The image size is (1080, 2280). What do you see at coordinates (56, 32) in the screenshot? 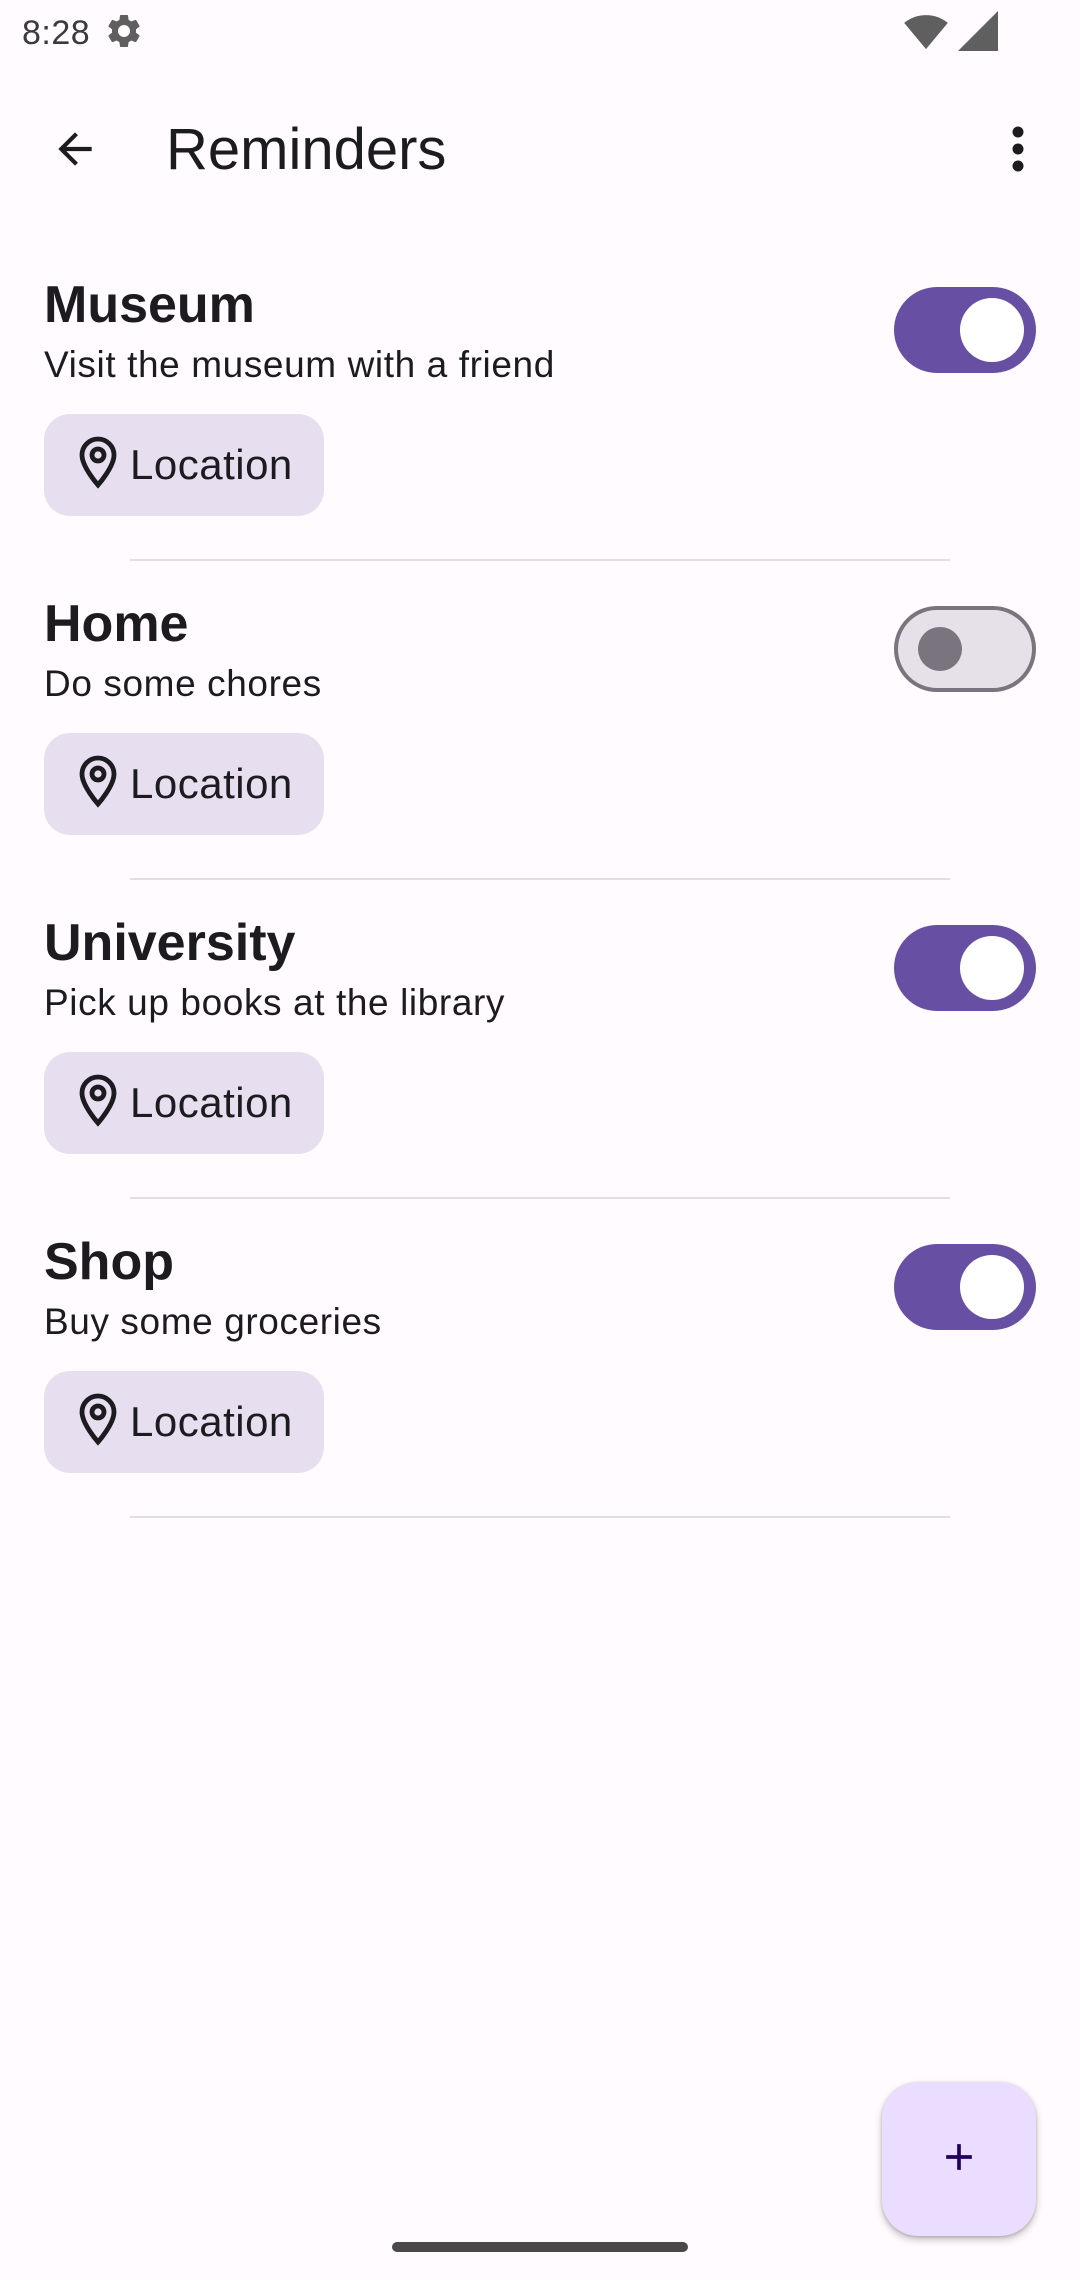
I see `status-time: 8:28` at bounding box center [56, 32].